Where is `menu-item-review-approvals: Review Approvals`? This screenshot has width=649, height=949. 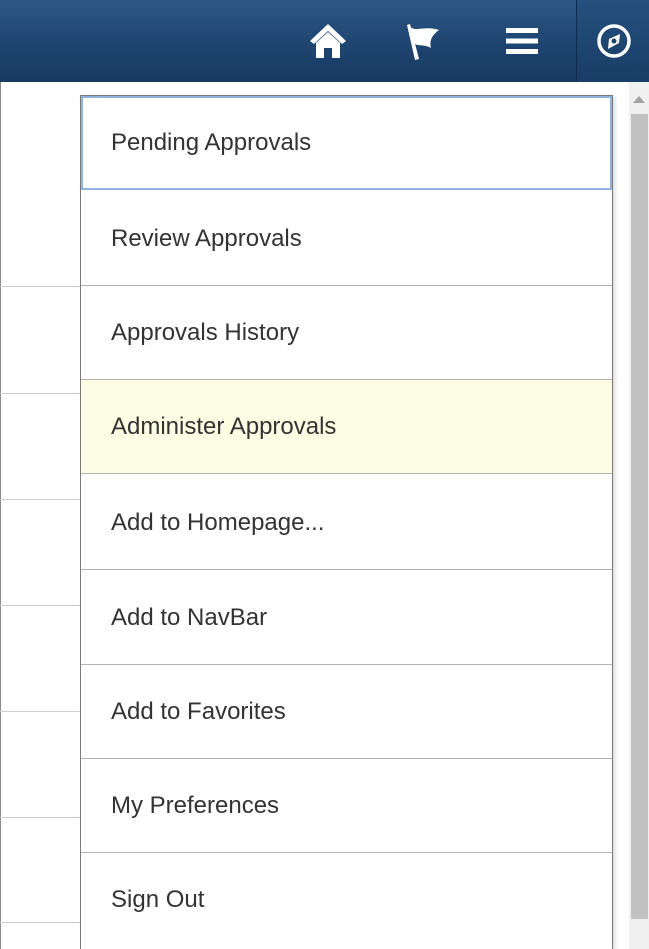
menu-item-review-approvals: Review Approvals is located at coordinates (346, 239).